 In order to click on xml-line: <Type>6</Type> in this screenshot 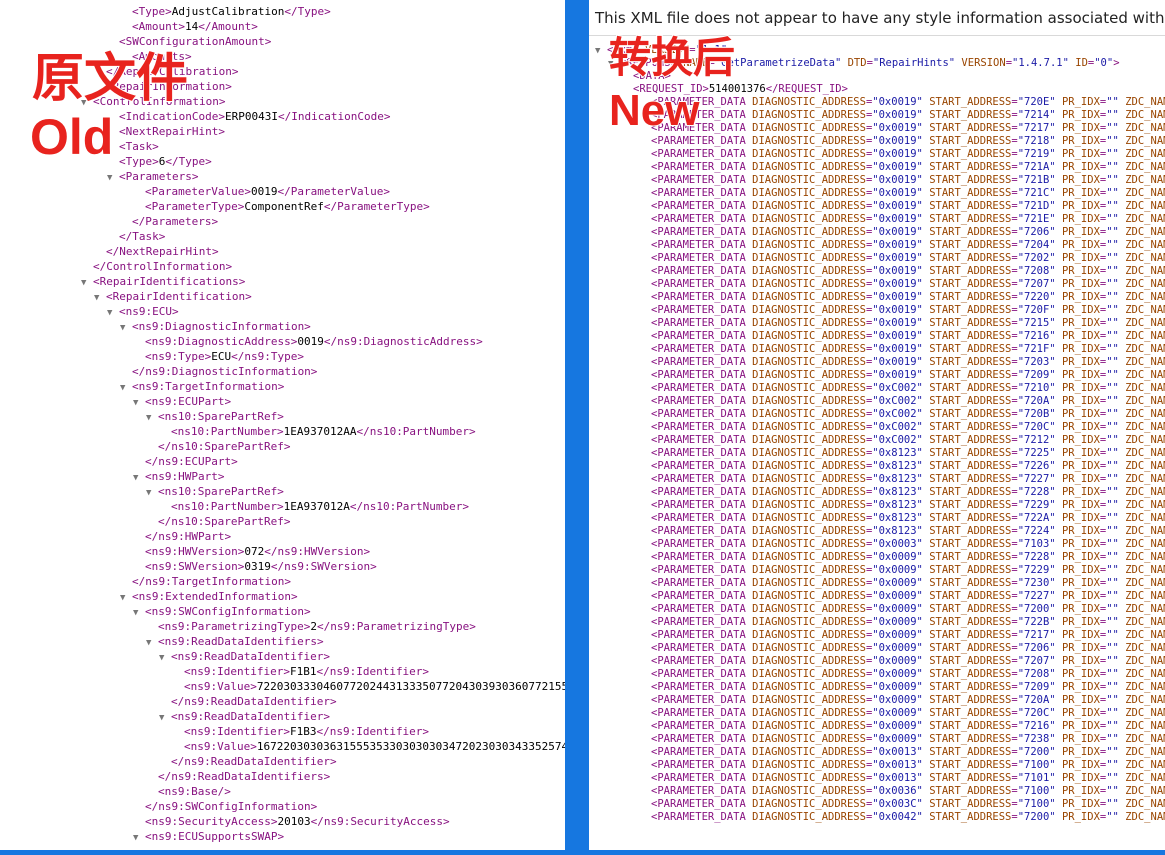, I will do `click(159, 161)`.